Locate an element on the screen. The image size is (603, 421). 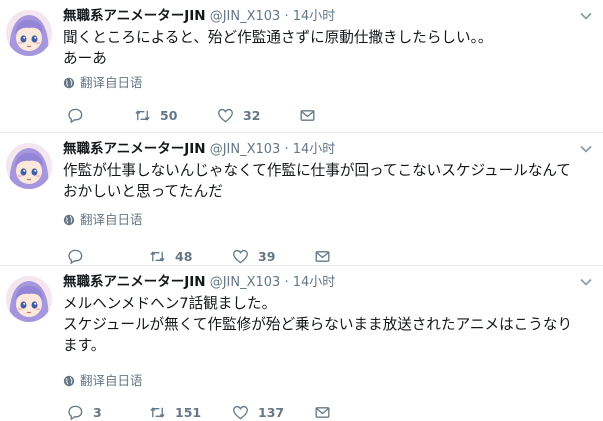
tweet-text: 聞くところによると、殆ど作監通さずに原動仕撒きしたらしい。。 あーあ is located at coordinates (329, 48).